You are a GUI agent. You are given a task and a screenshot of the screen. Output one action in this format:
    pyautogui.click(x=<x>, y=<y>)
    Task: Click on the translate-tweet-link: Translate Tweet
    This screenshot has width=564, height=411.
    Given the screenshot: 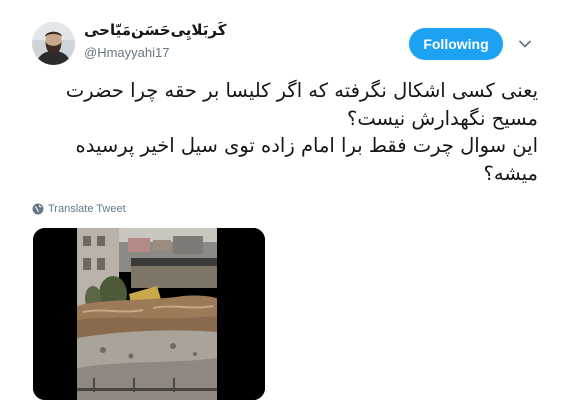 What is the action you would take?
    pyautogui.click(x=79, y=209)
    